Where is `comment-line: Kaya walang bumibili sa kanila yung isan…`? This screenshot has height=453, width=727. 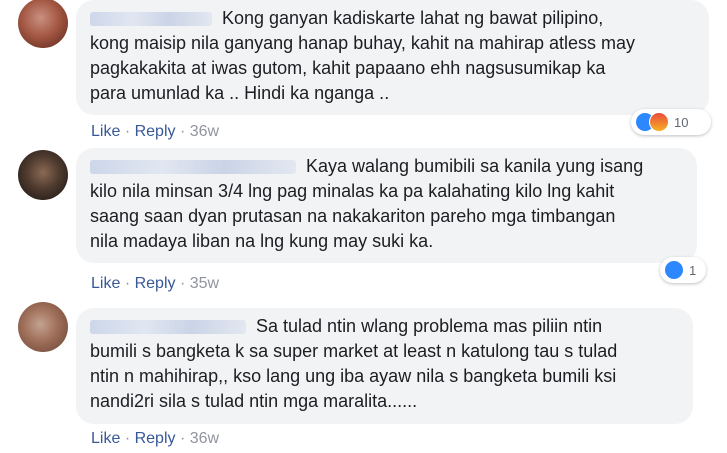 comment-line: Kaya walang bumibili sa kanila yung isan… is located at coordinates (475, 166).